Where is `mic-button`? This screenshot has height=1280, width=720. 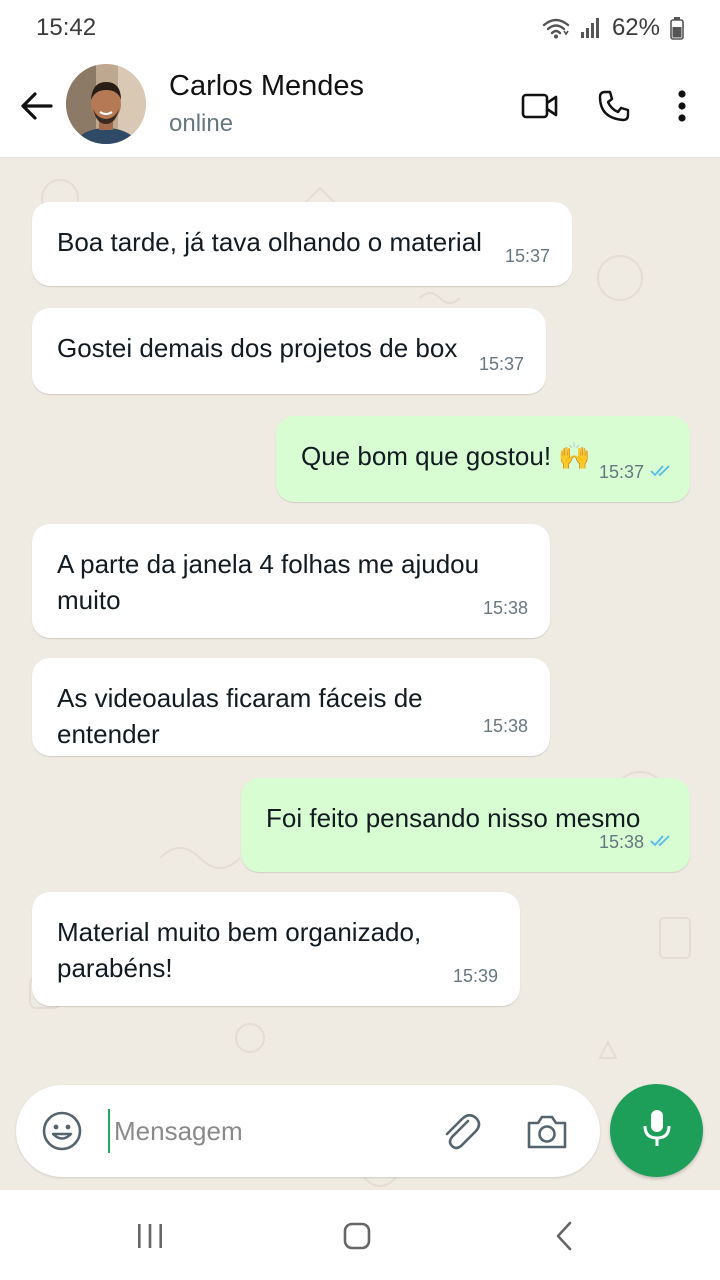
mic-button is located at coordinates (656, 1130).